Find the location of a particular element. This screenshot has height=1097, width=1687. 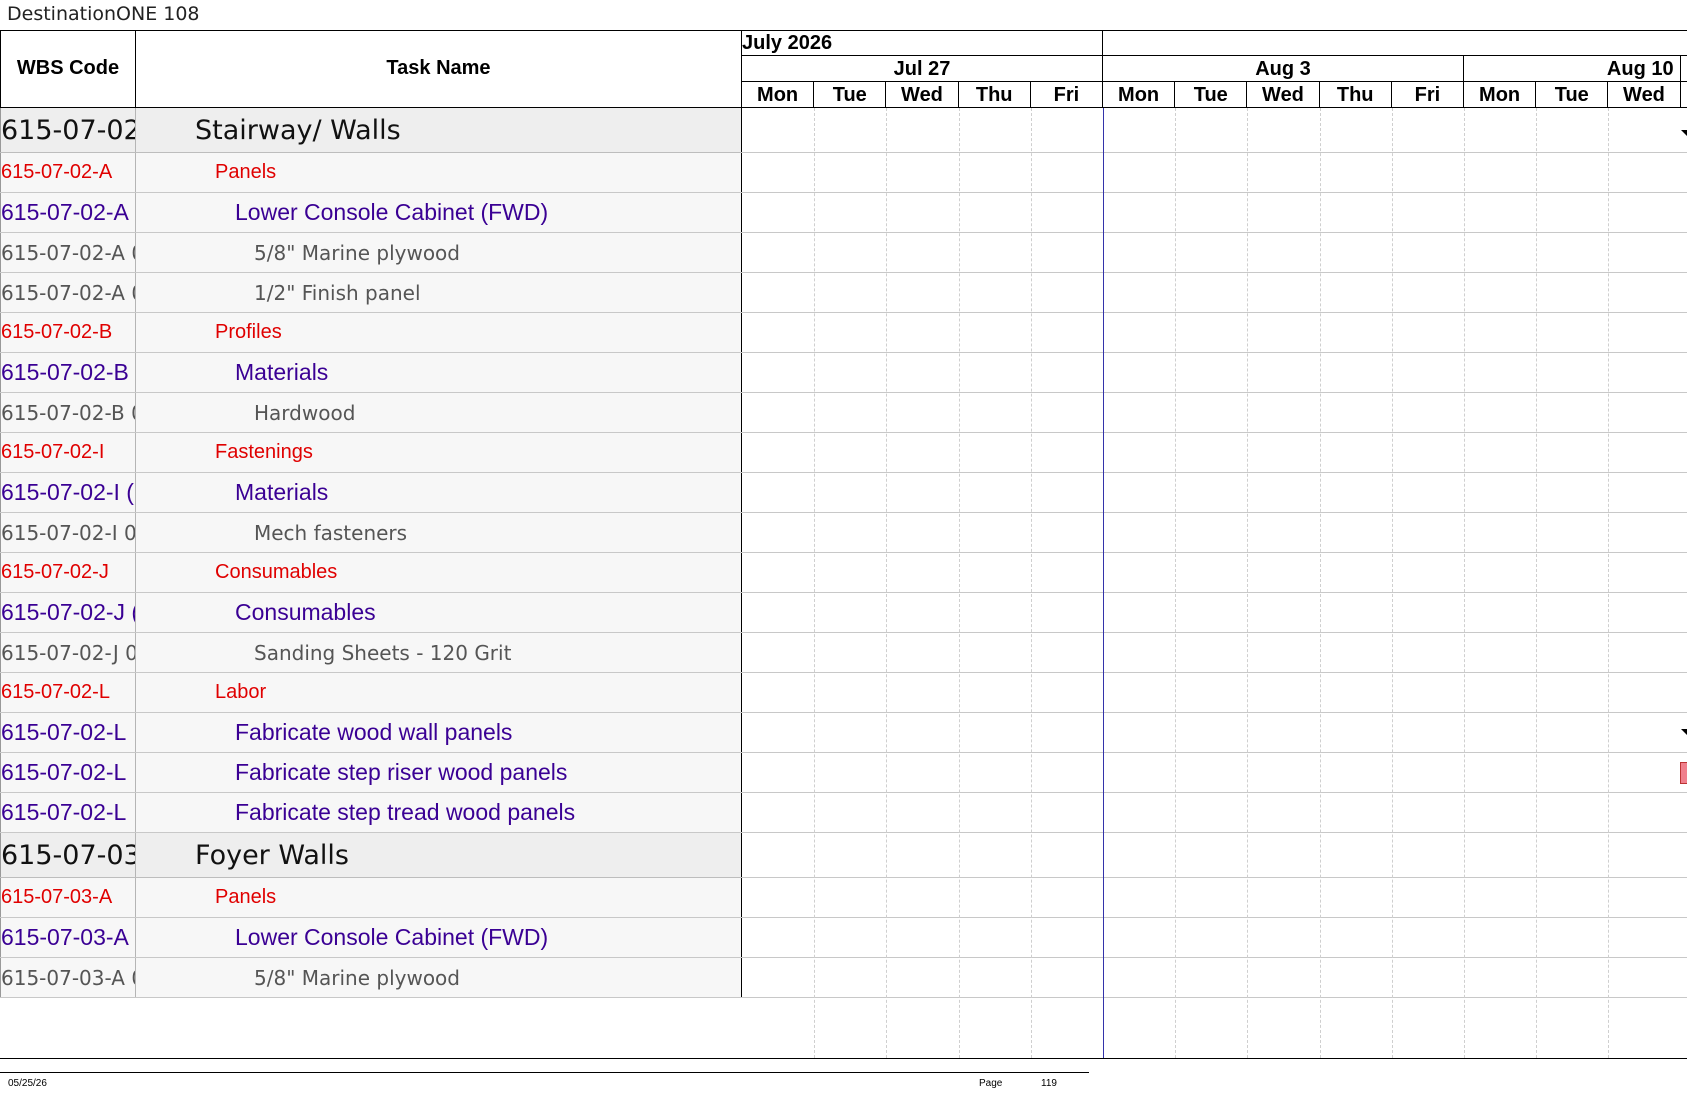

task-row: 615-07-02-A Panels is located at coordinates (371, 173).